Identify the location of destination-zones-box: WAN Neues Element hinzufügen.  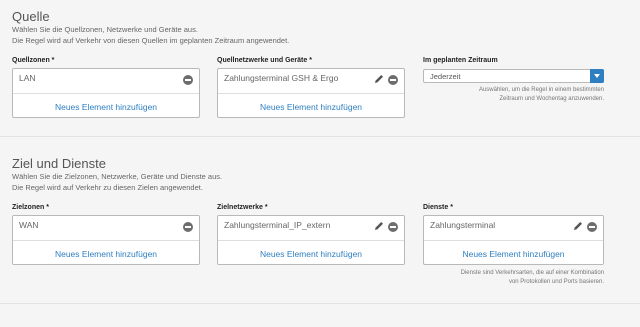
(106, 240).